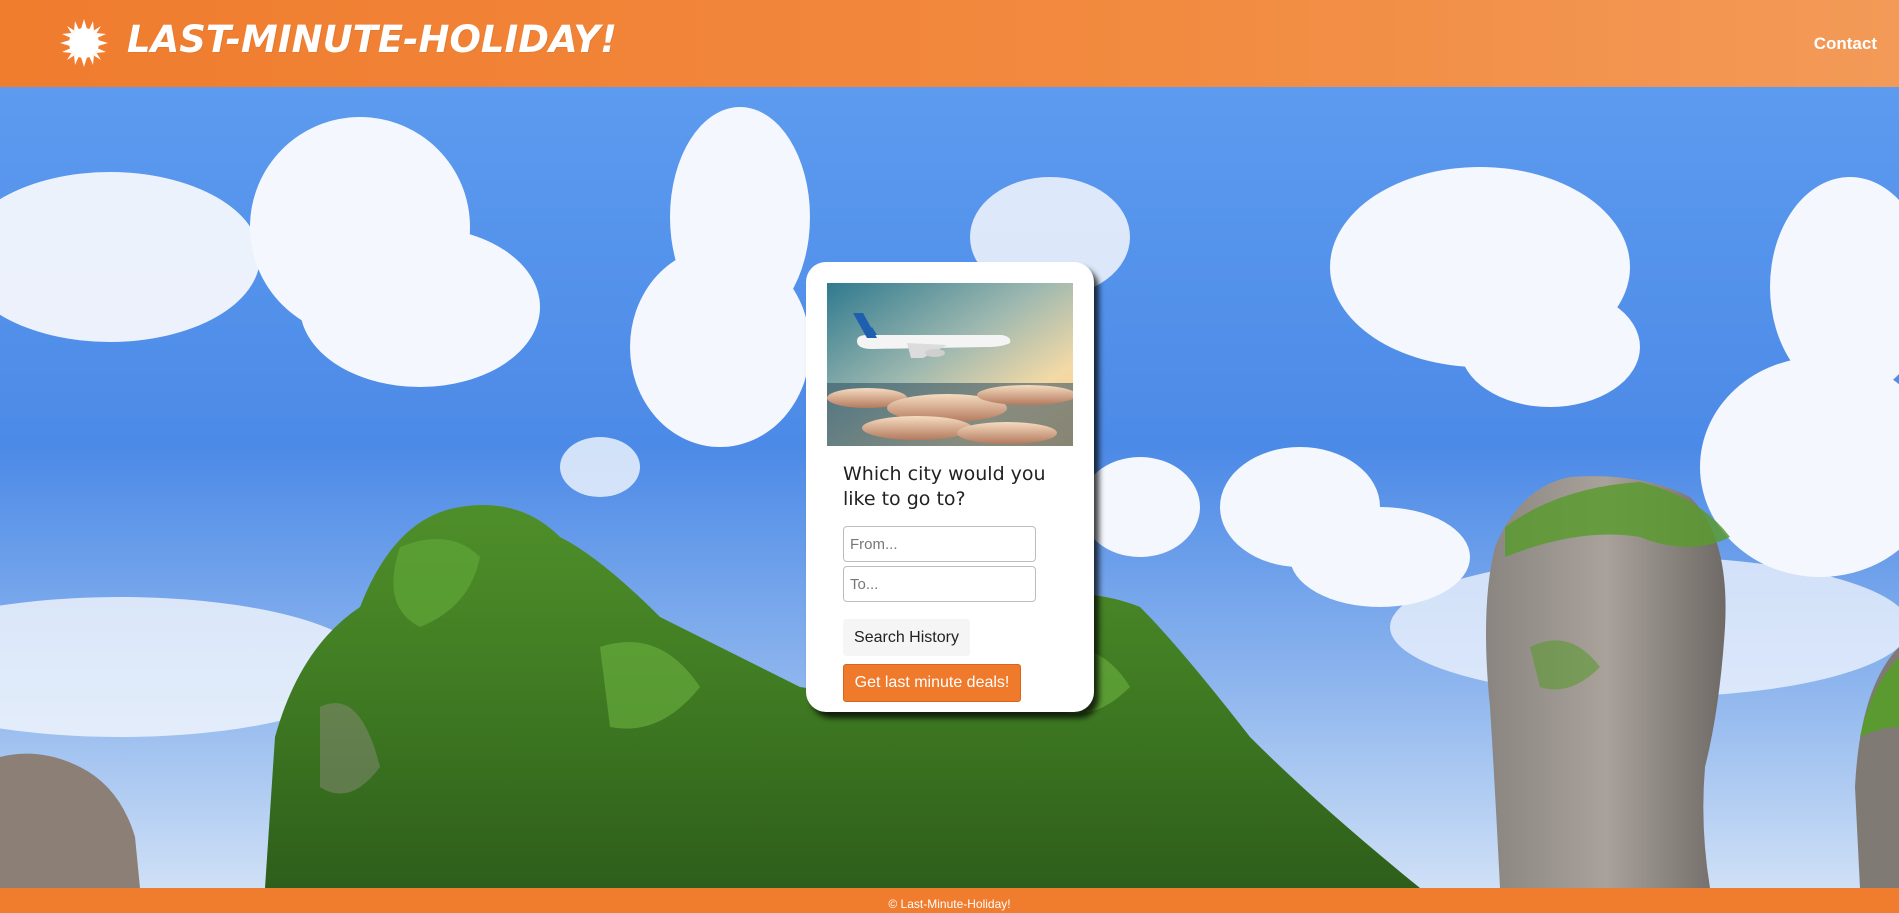 The height and width of the screenshot is (913, 1899). Describe the element at coordinates (944, 486) in the screenshot. I see `destination-question: Which city would you like to go to?` at that location.